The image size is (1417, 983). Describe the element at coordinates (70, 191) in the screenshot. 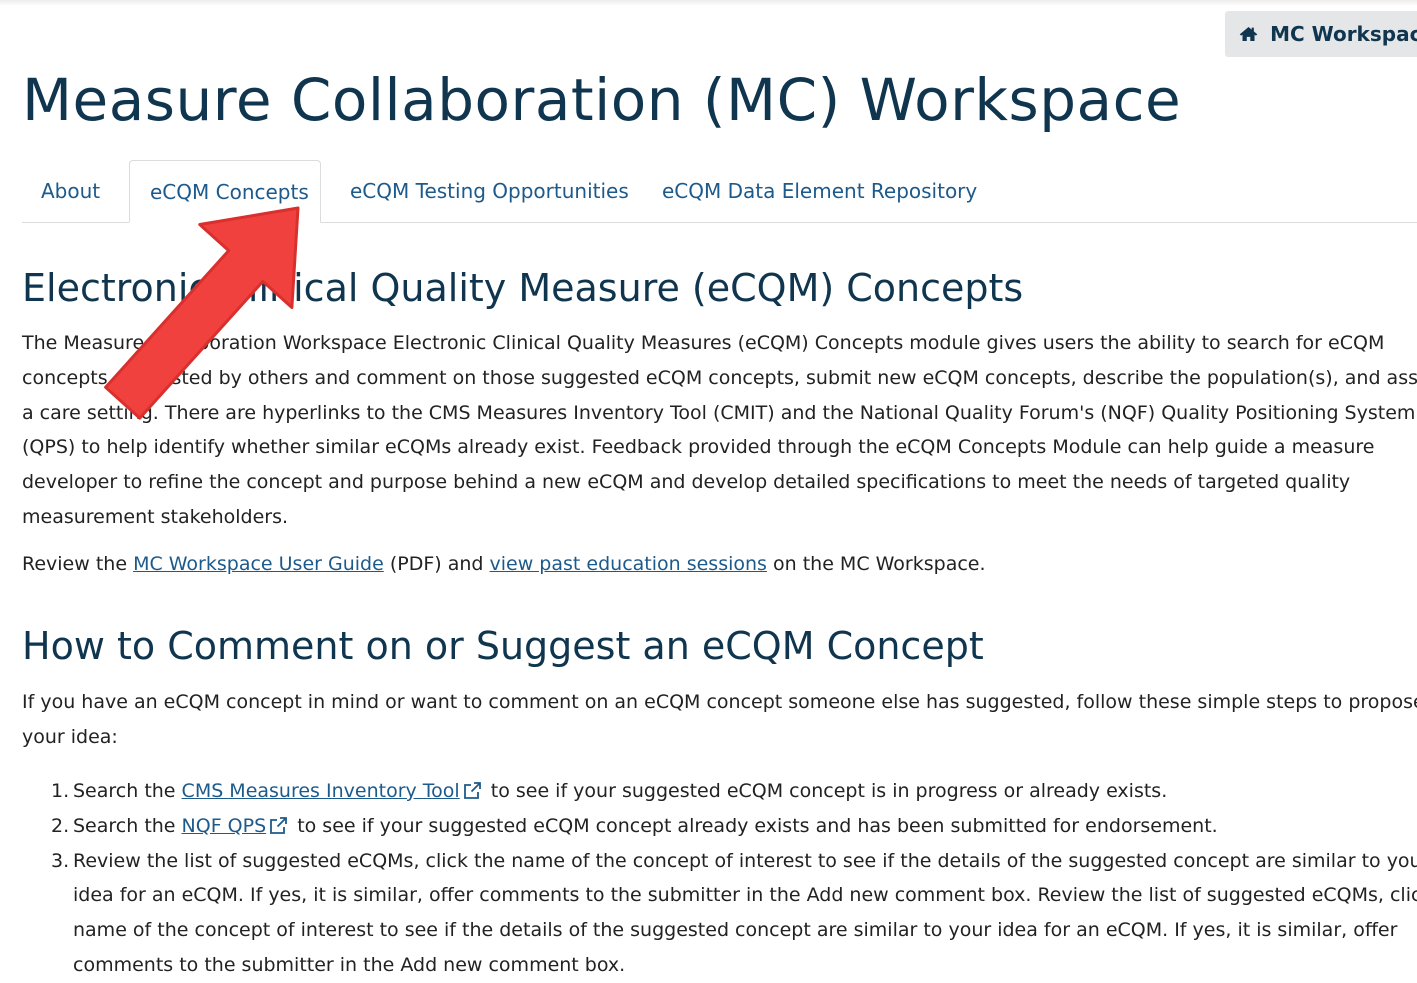

I see `tab-about: About` at that location.